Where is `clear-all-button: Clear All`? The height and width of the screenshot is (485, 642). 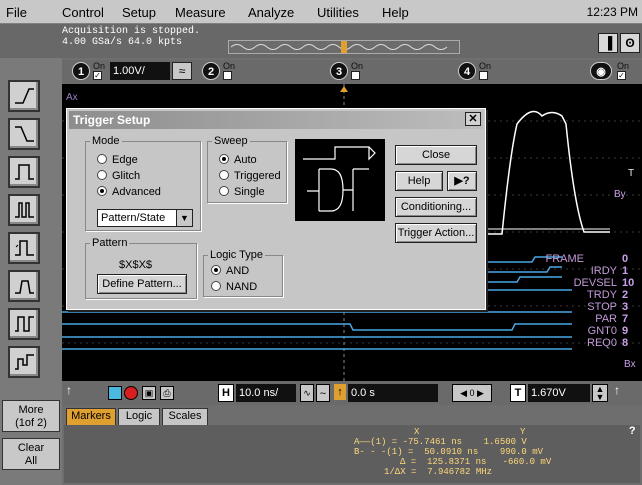 clear-all-button: Clear All is located at coordinates (31, 454).